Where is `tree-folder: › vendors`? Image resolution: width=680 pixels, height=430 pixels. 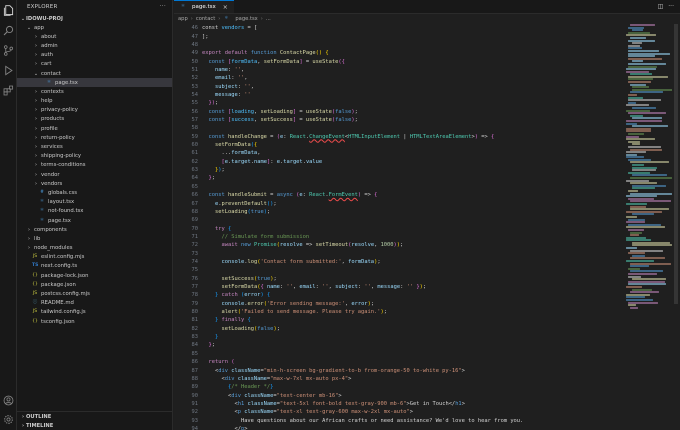 tree-folder: › vendors is located at coordinates (94, 183).